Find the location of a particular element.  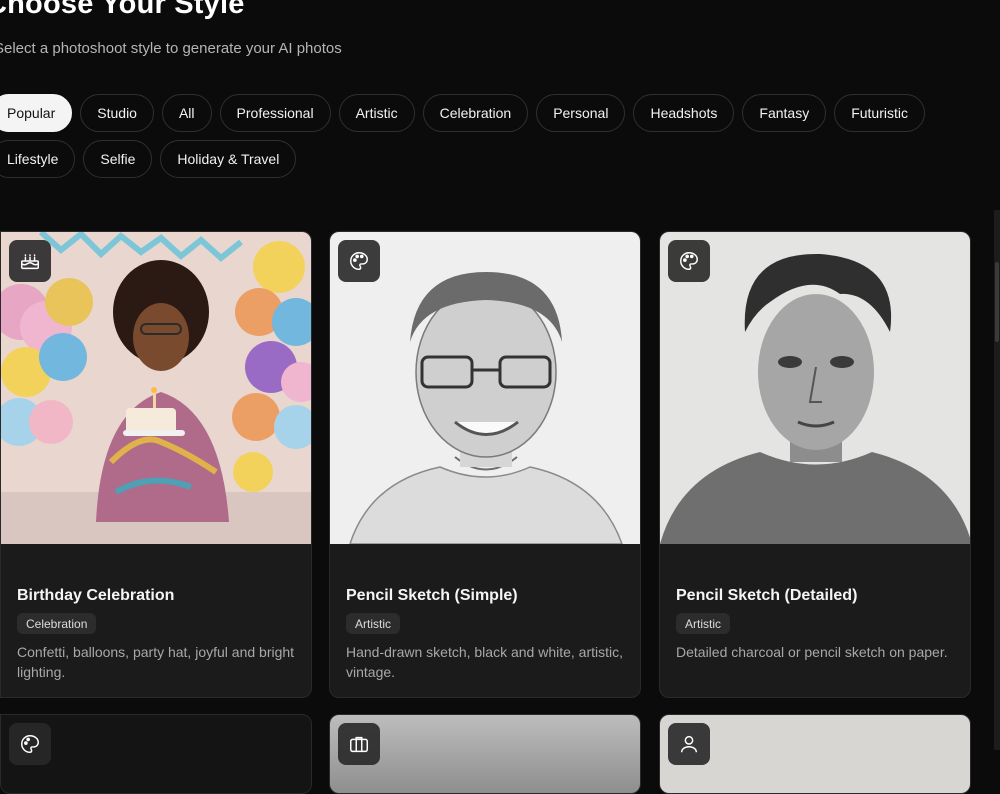

filter-chip-lifestyle: Lifestyle is located at coordinates (38, 159).